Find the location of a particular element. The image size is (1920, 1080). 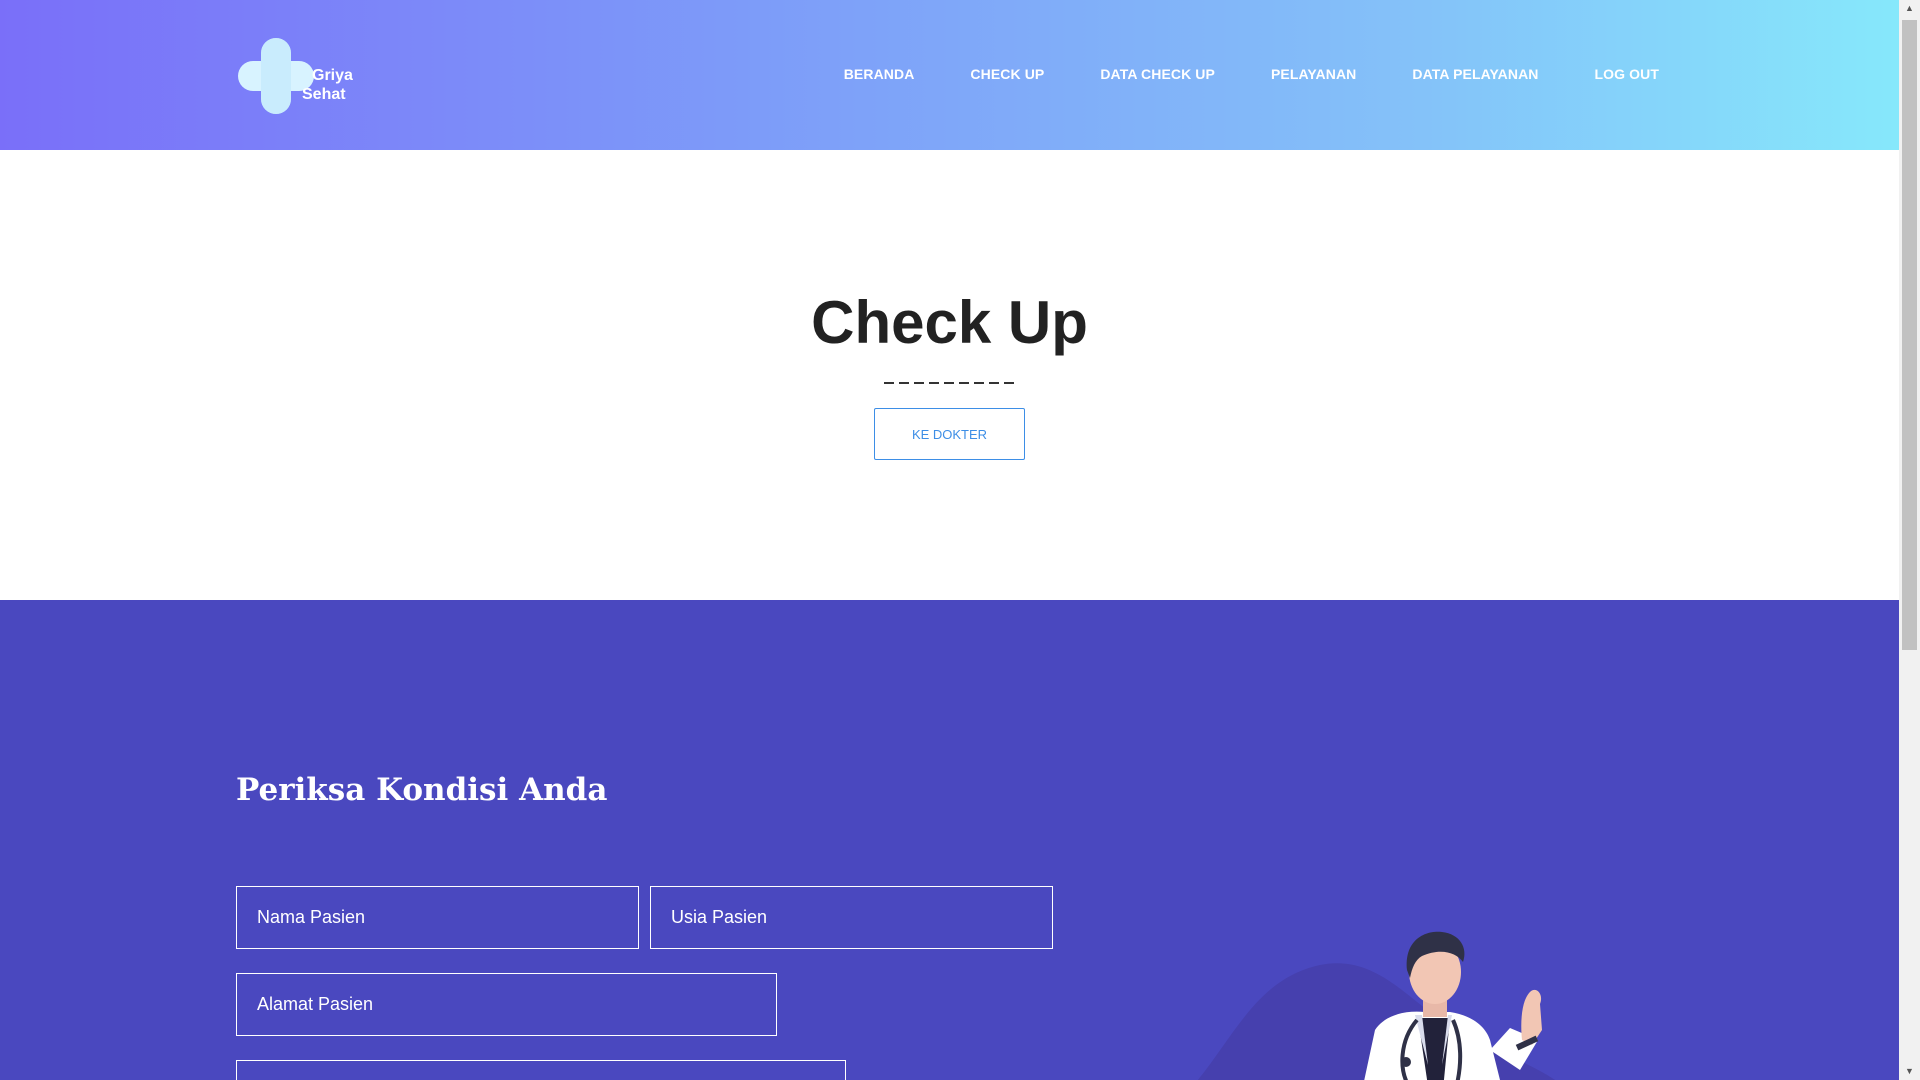

nav-pelayanan: PELAYANAN is located at coordinates (1313, 74).